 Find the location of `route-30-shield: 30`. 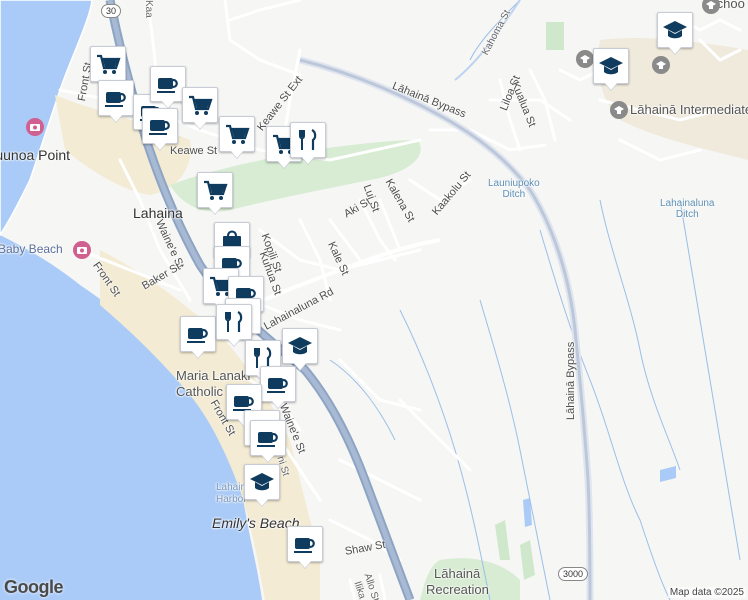

route-30-shield: 30 is located at coordinates (111, 11).